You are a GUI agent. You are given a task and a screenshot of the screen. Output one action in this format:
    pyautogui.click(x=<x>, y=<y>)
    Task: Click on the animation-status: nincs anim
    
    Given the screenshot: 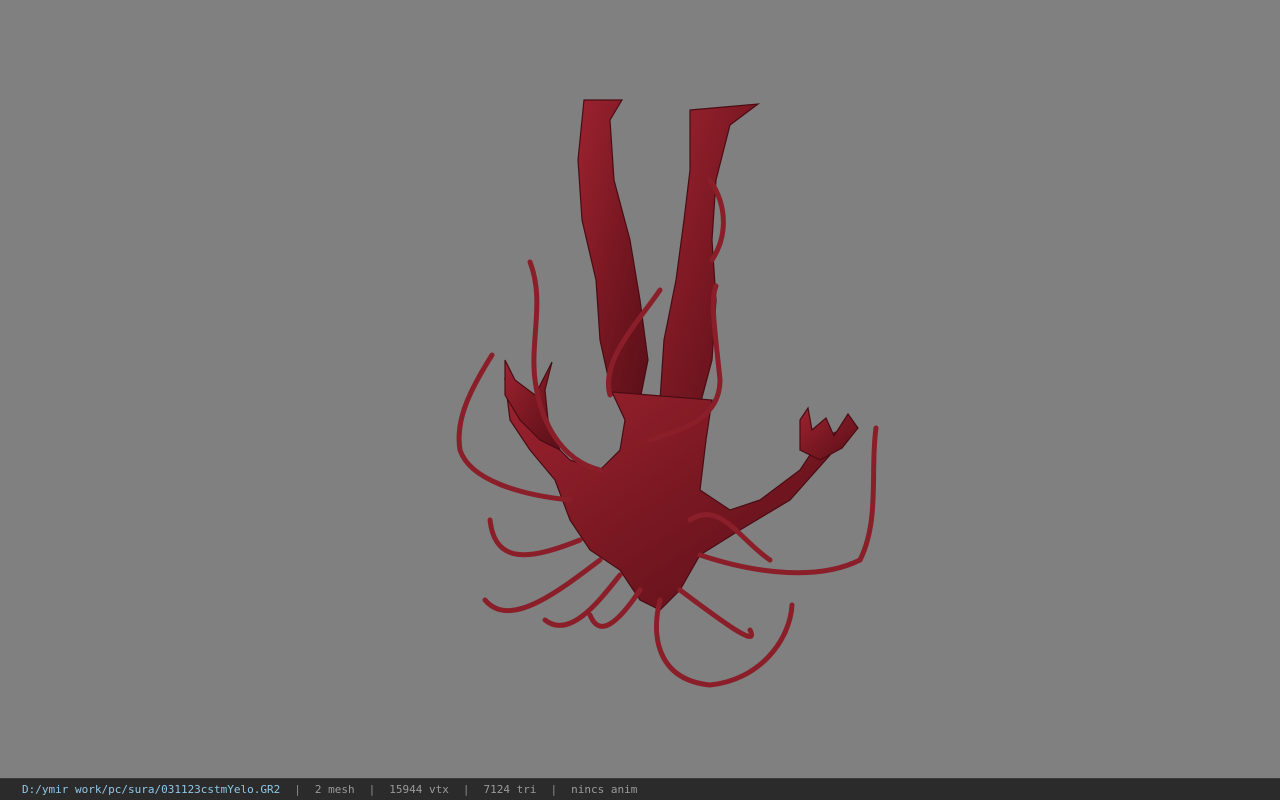 What is the action you would take?
    pyautogui.click(x=604, y=789)
    